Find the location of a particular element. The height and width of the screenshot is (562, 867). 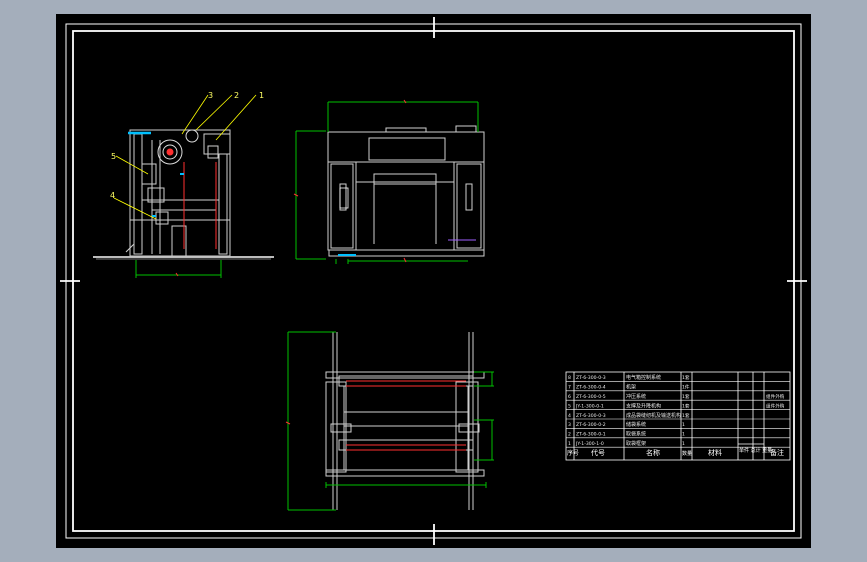

bom-cell-code: ZT-6-300-0-4 is located at coordinates (591, 388).